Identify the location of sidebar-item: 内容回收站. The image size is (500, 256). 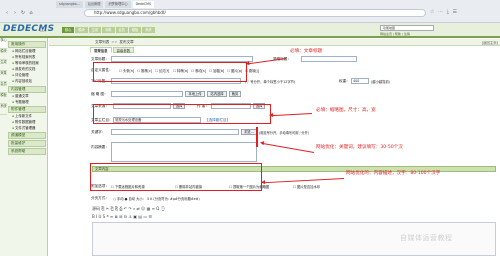
(27, 81).